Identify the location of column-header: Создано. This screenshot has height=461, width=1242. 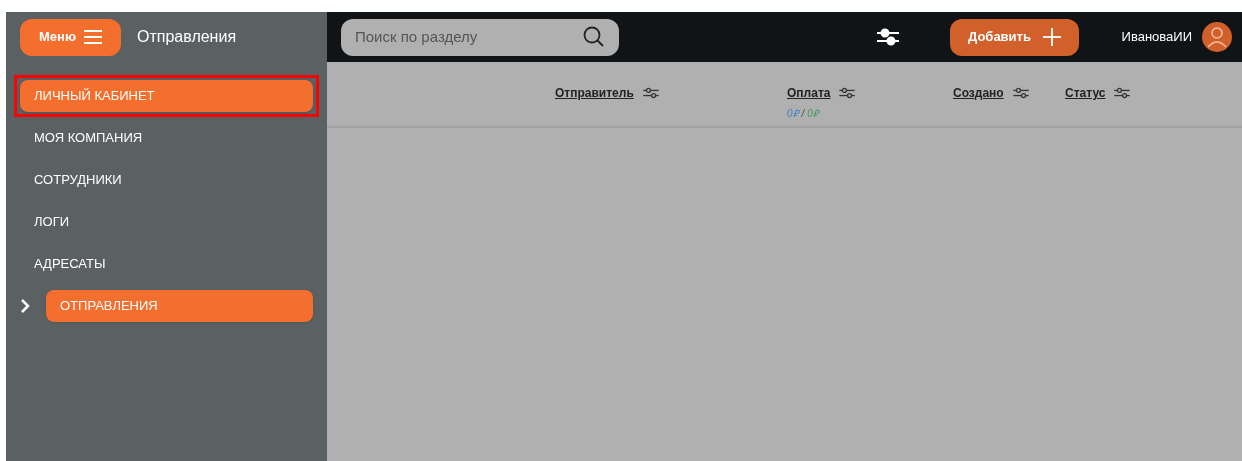
(978, 93).